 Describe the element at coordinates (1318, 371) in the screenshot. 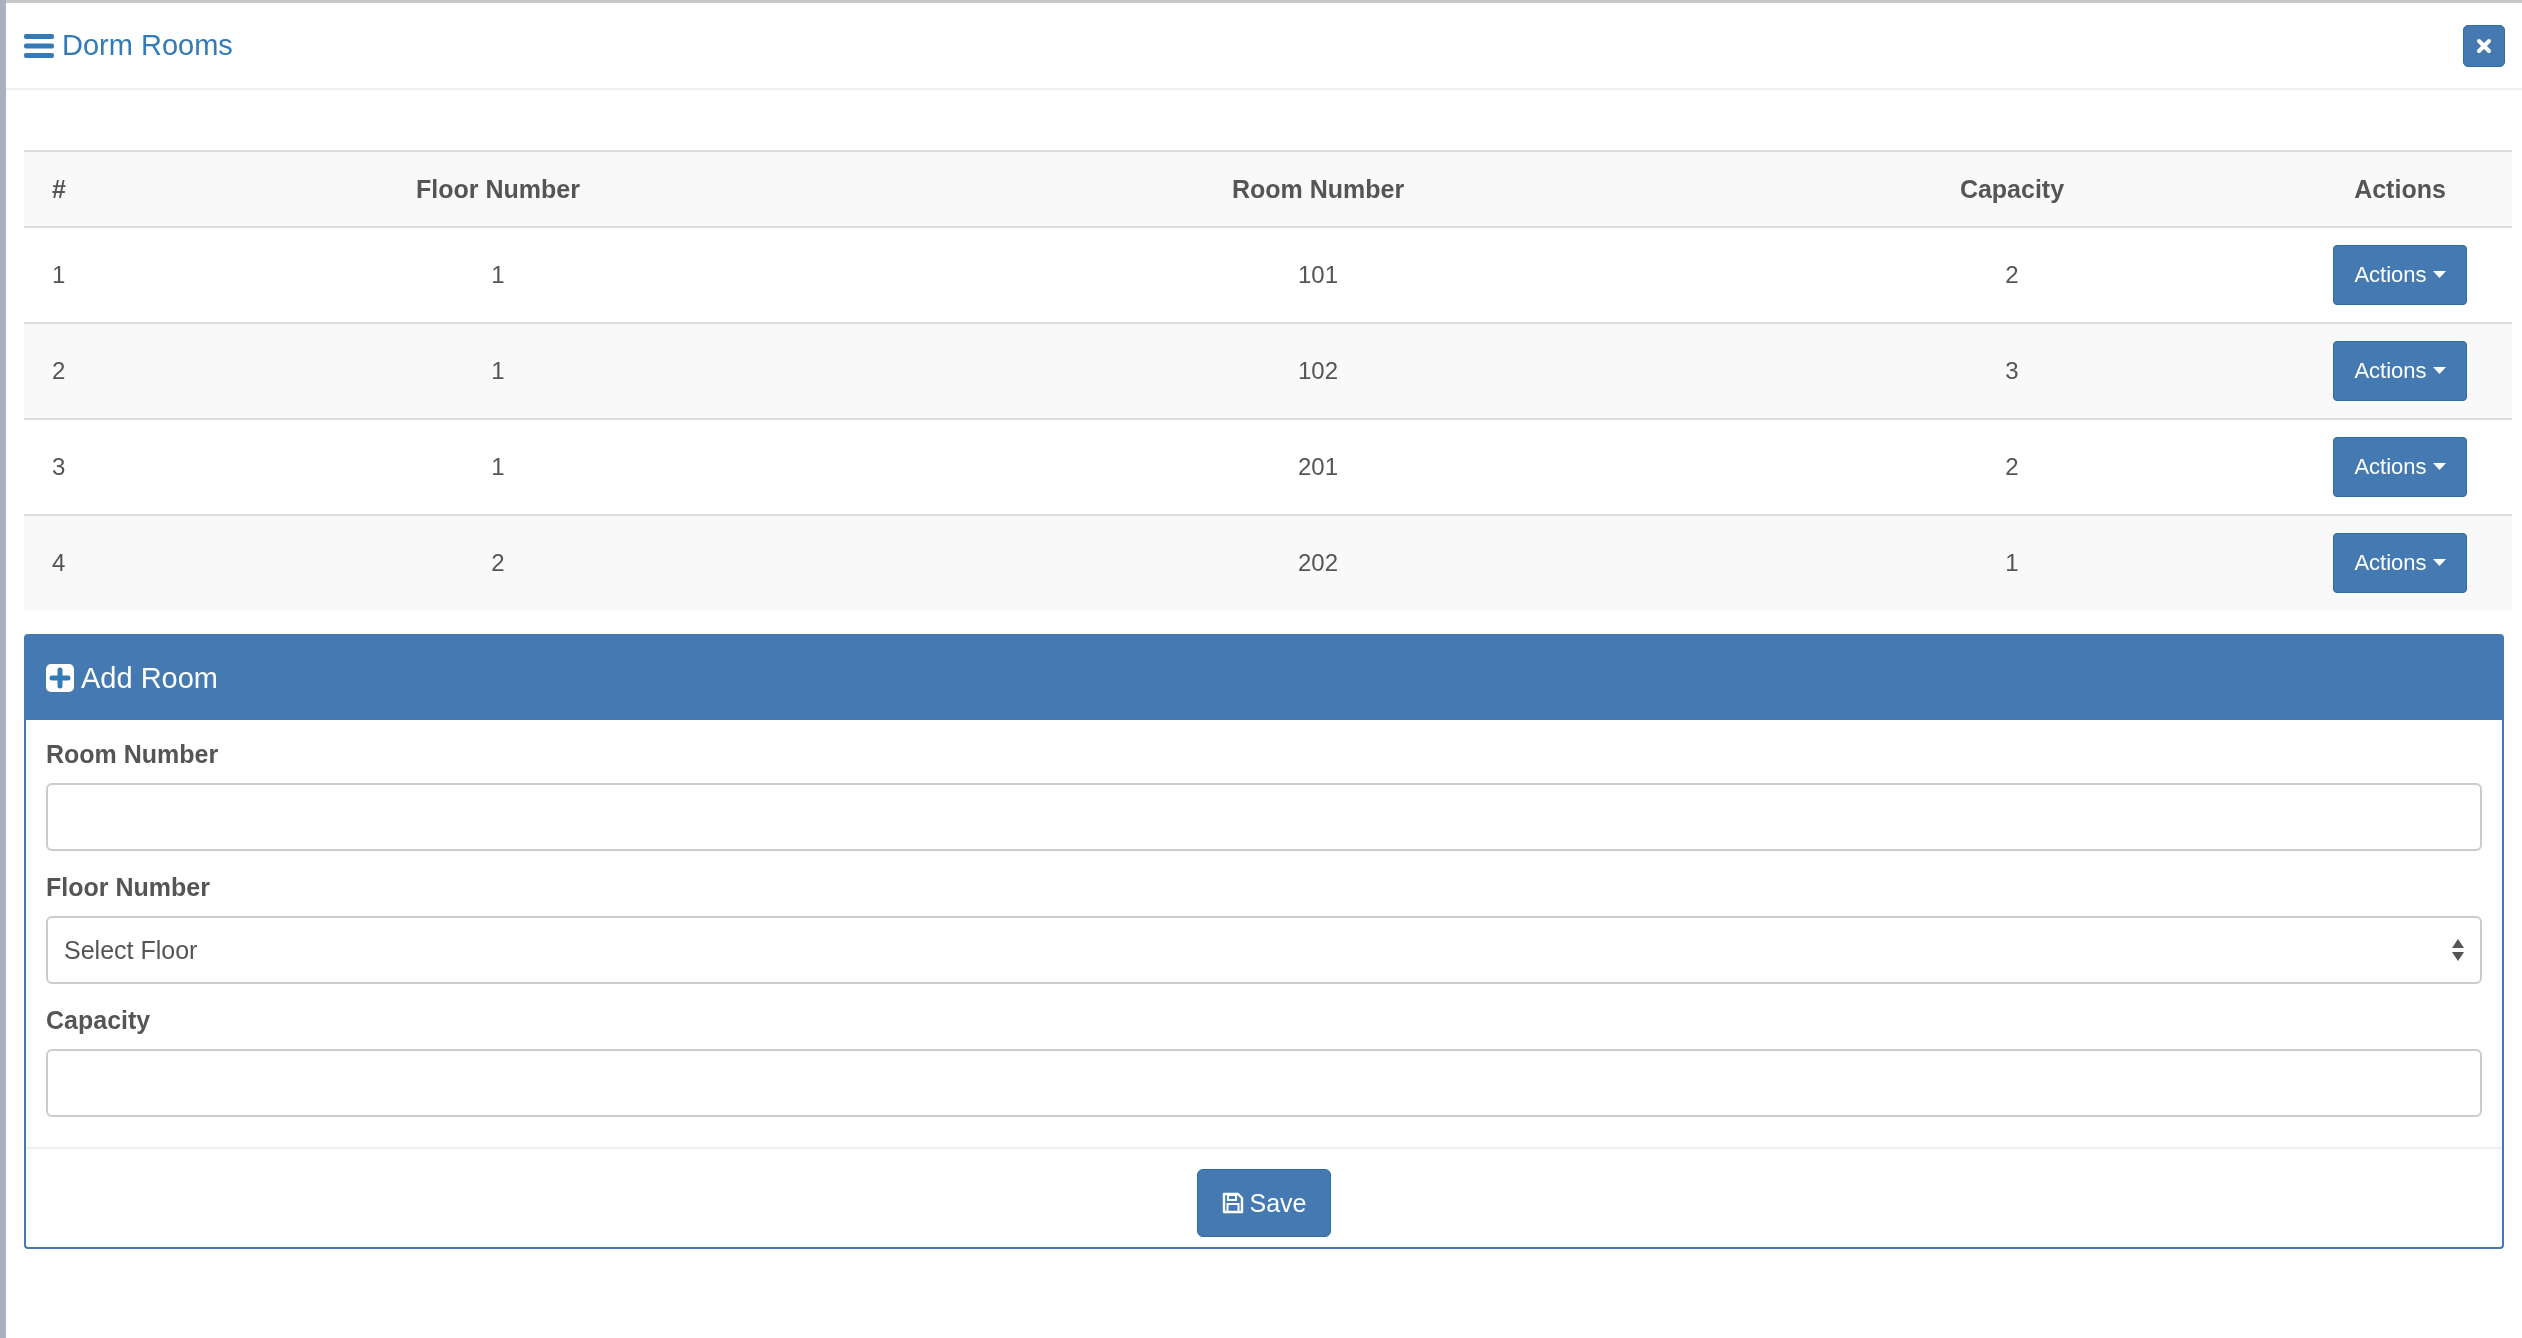

I see `table-cell: 102` at that location.